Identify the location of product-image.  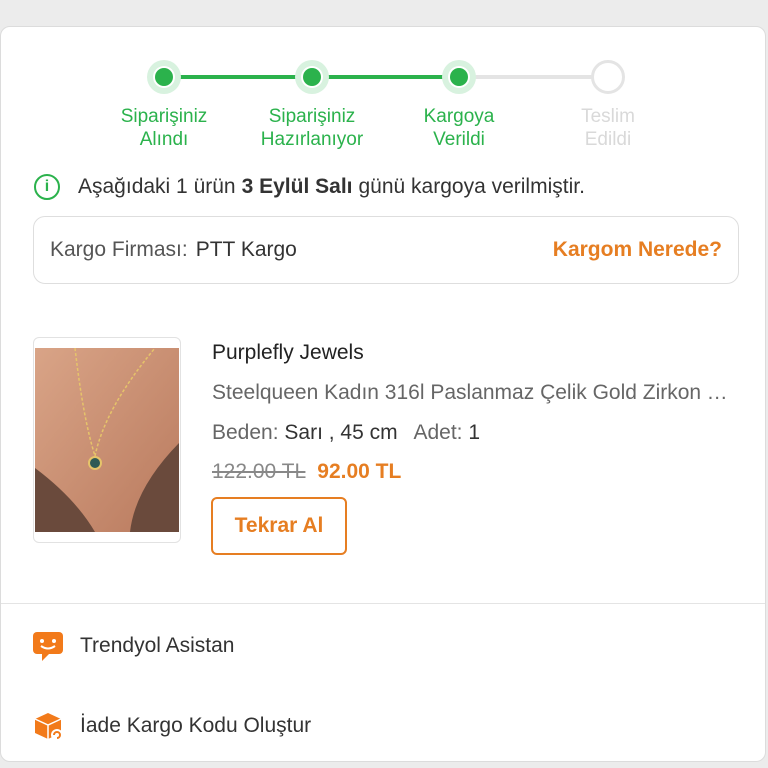
(107, 440).